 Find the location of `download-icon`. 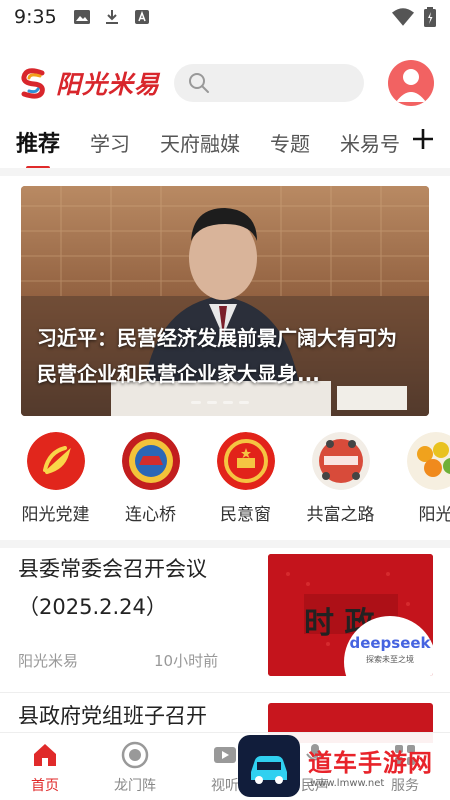

download-icon is located at coordinates (111, 17).